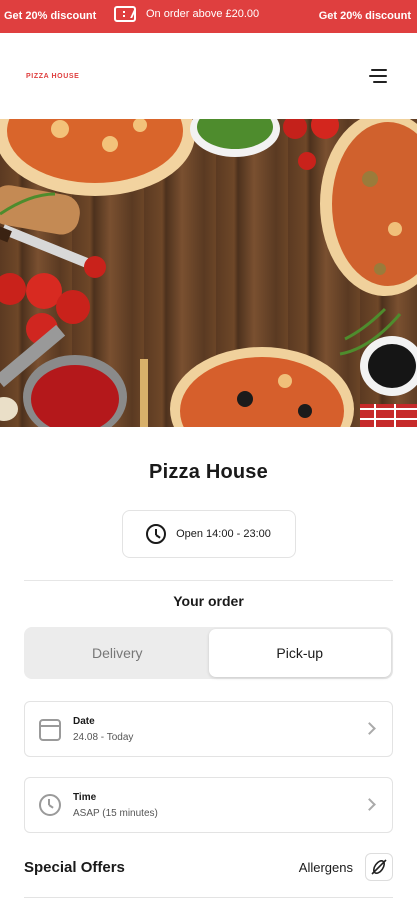 The image size is (417, 900). Describe the element at coordinates (208, 867) in the screenshot. I see `offers-row: Special Offers Allergens` at that location.